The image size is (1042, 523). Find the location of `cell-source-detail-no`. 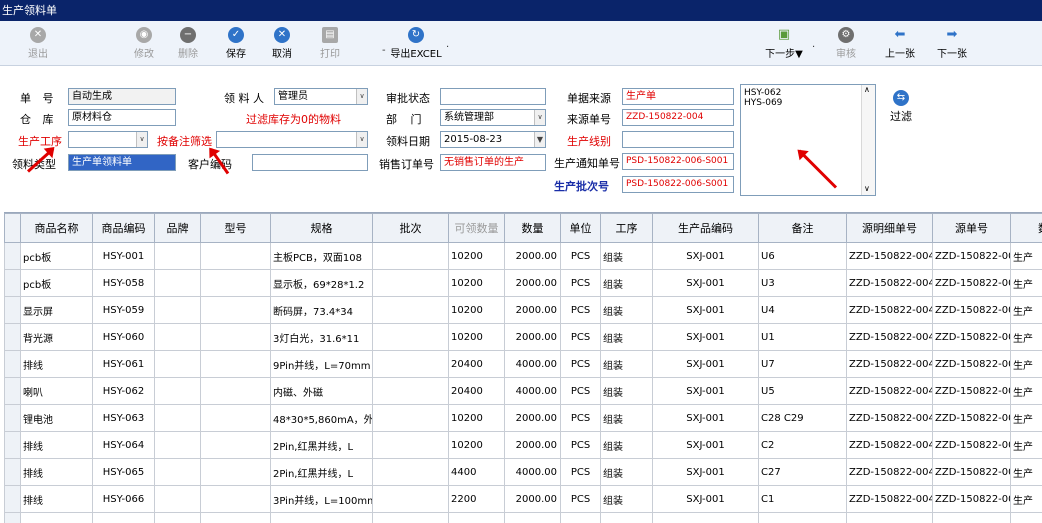

cell-source-detail-no is located at coordinates (889, 517).